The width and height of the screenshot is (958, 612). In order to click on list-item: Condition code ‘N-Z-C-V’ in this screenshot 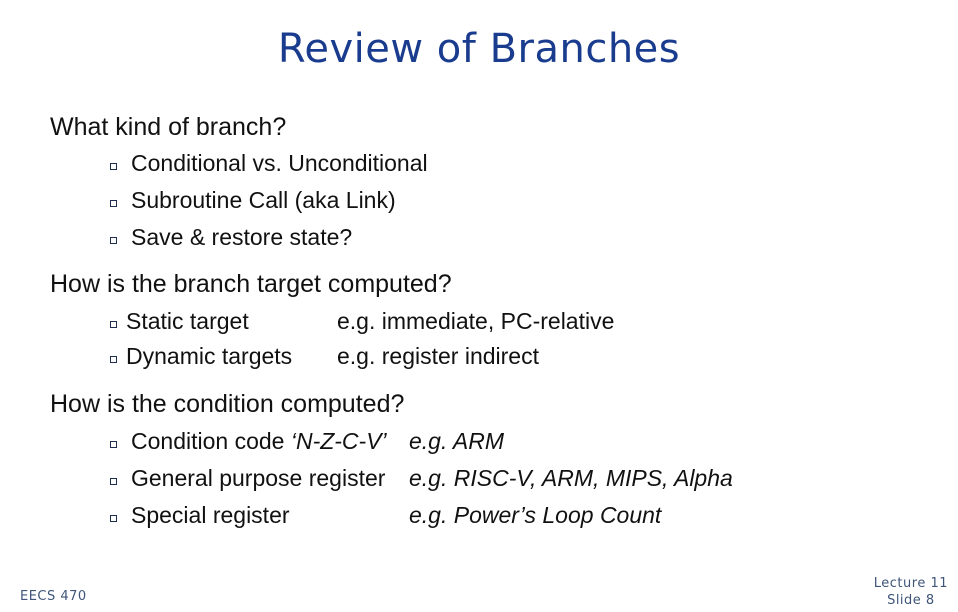, I will do `click(248, 441)`.